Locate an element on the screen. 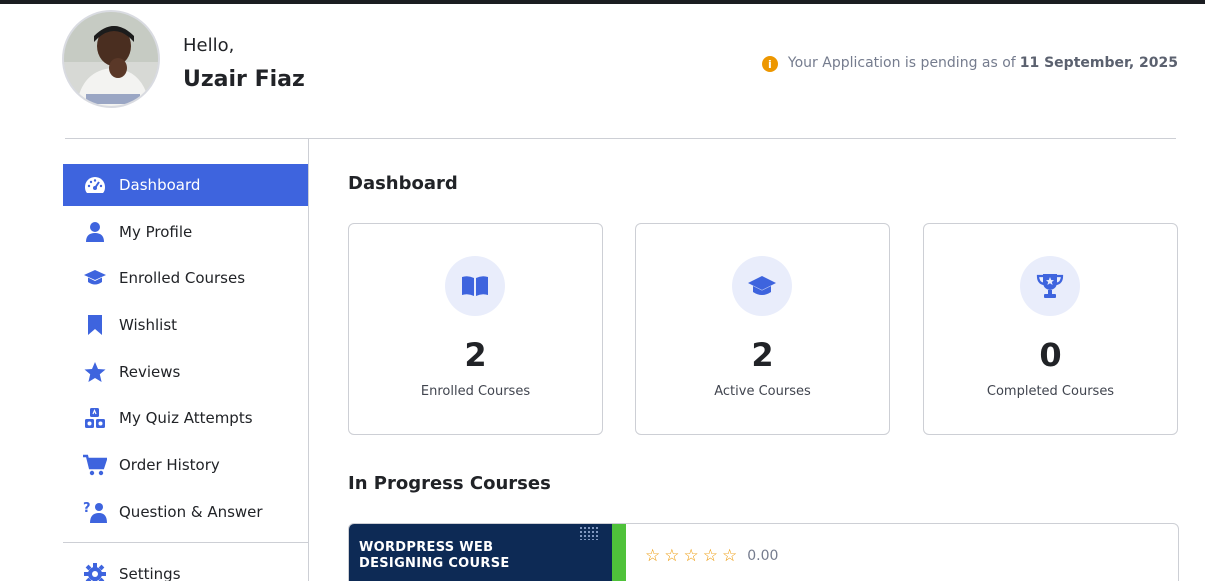  sidebar-item-my-profile: My Profile is located at coordinates (185, 232).